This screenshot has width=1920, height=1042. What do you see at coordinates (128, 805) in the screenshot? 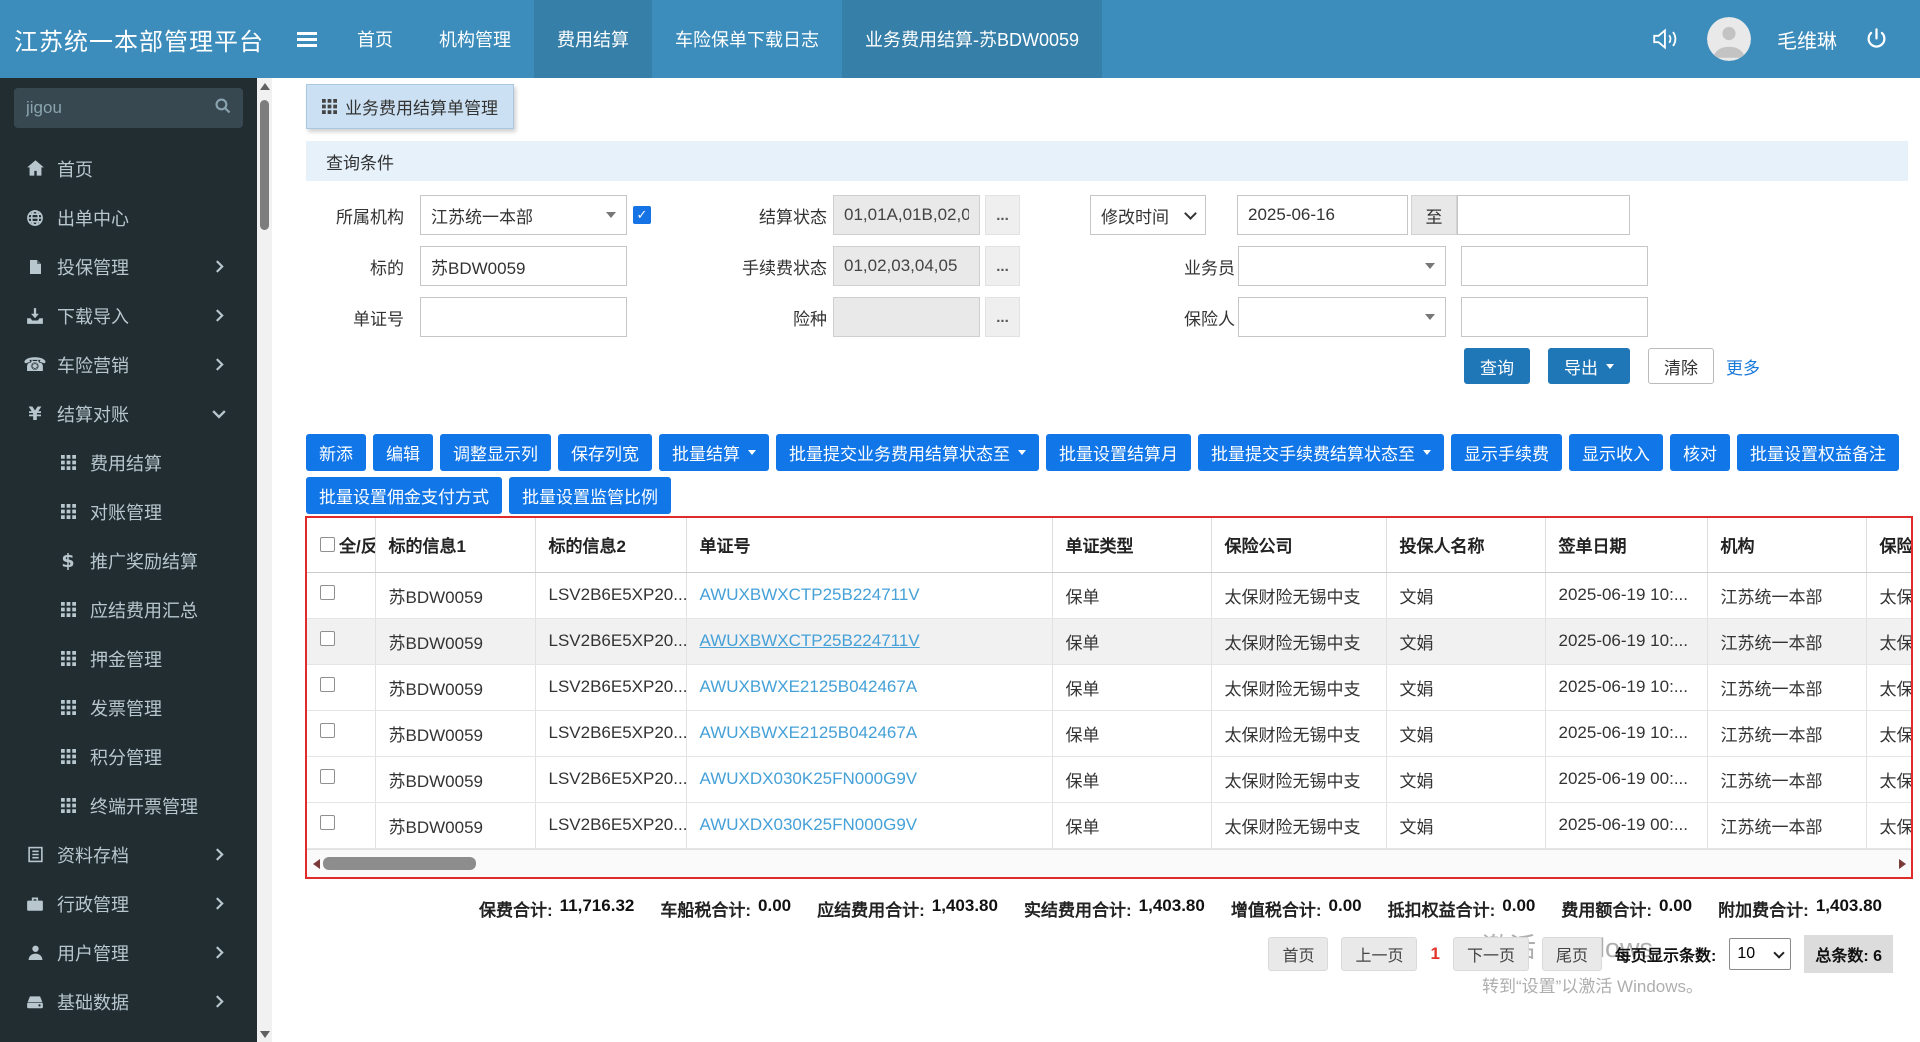
I see `sidebar-subitem: 终端开票管理` at bounding box center [128, 805].